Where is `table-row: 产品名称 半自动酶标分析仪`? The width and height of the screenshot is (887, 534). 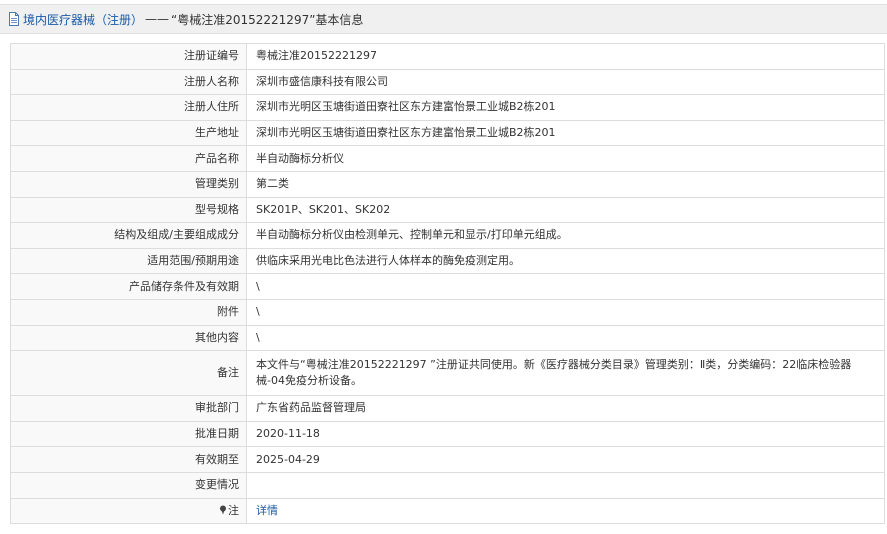 table-row: 产品名称 半自动酶标分析仪 is located at coordinates (447, 158).